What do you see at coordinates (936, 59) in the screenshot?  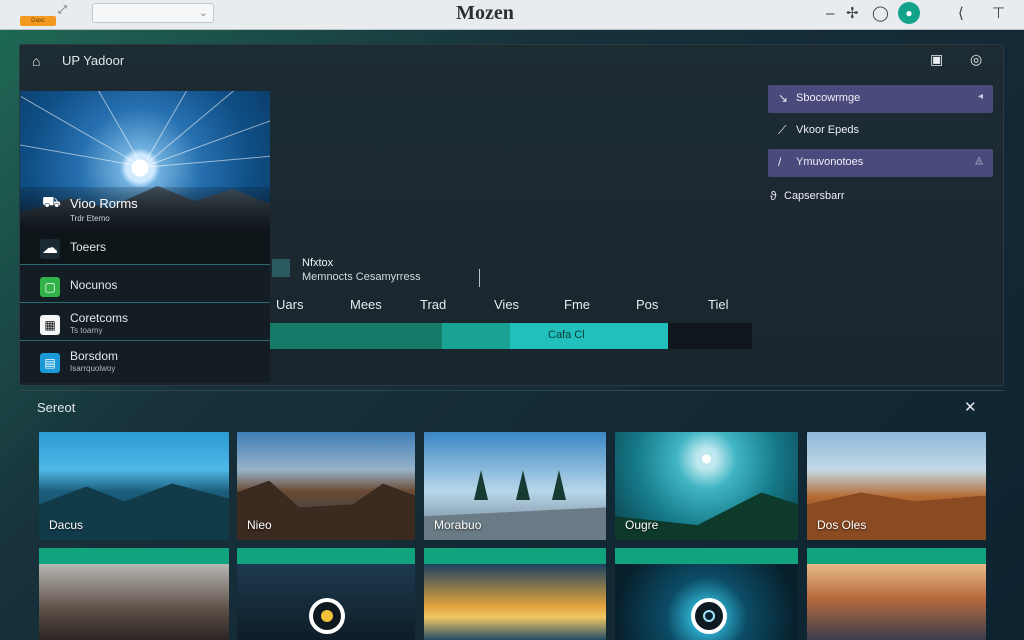 I see `window-icon: ▣` at bounding box center [936, 59].